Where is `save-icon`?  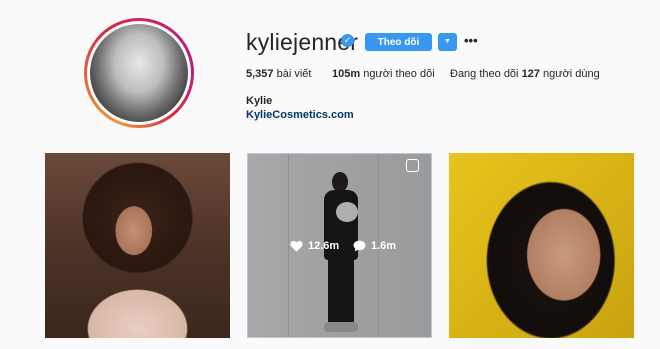 save-icon is located at coordinates (412, 165).